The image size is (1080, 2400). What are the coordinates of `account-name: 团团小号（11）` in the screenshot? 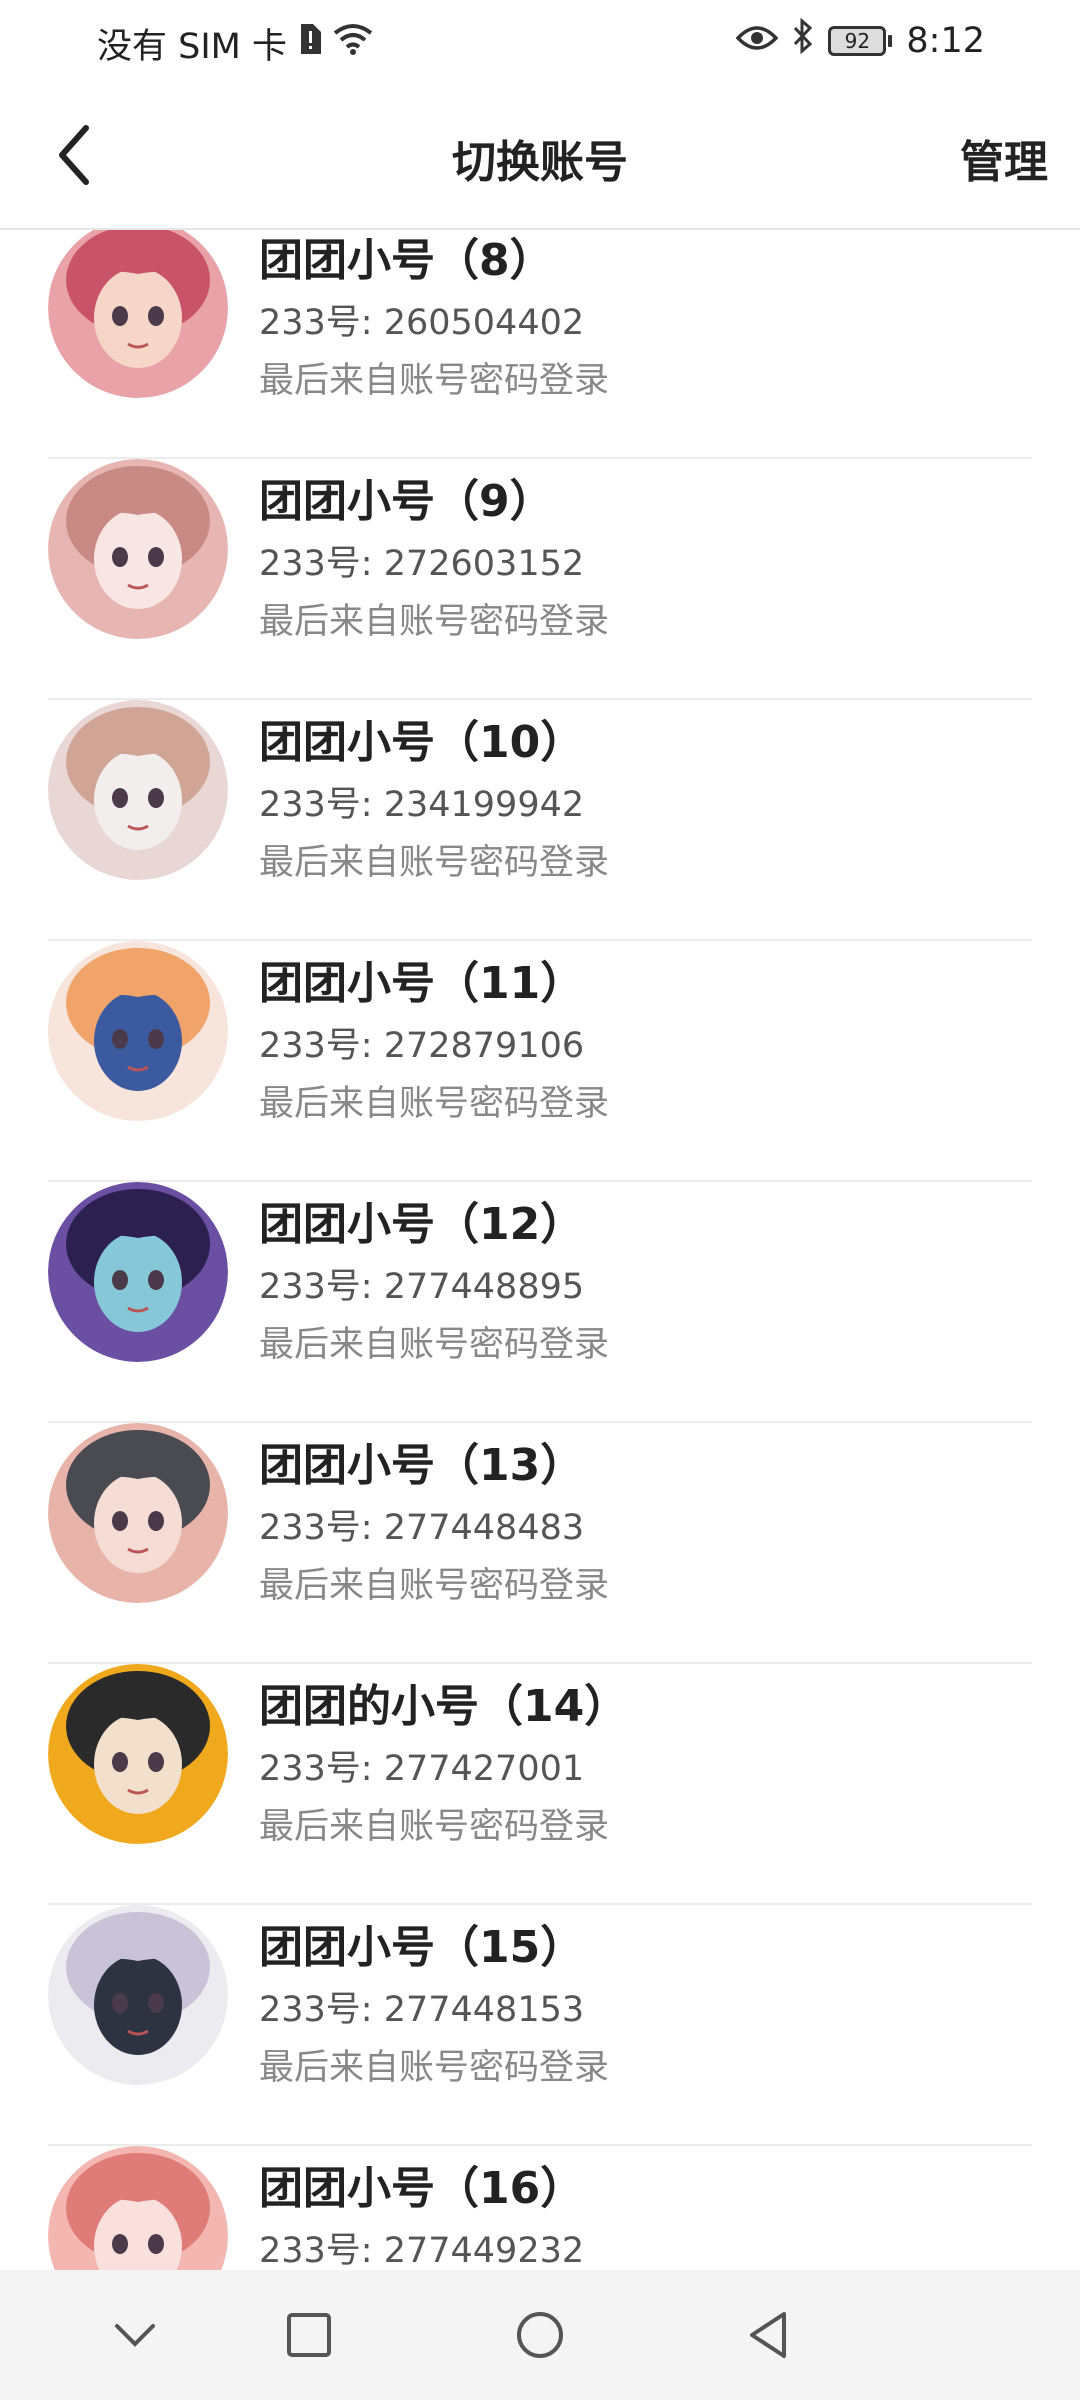 It's located at (422, 983).